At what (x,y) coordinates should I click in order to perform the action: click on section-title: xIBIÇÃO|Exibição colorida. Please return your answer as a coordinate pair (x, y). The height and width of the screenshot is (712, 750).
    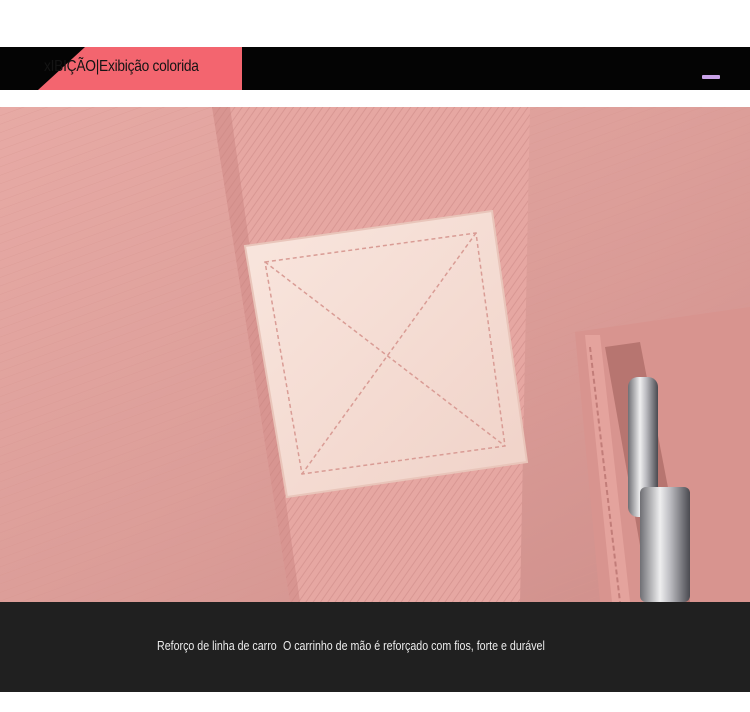
    Looking at the image, I should click on (121, 66).